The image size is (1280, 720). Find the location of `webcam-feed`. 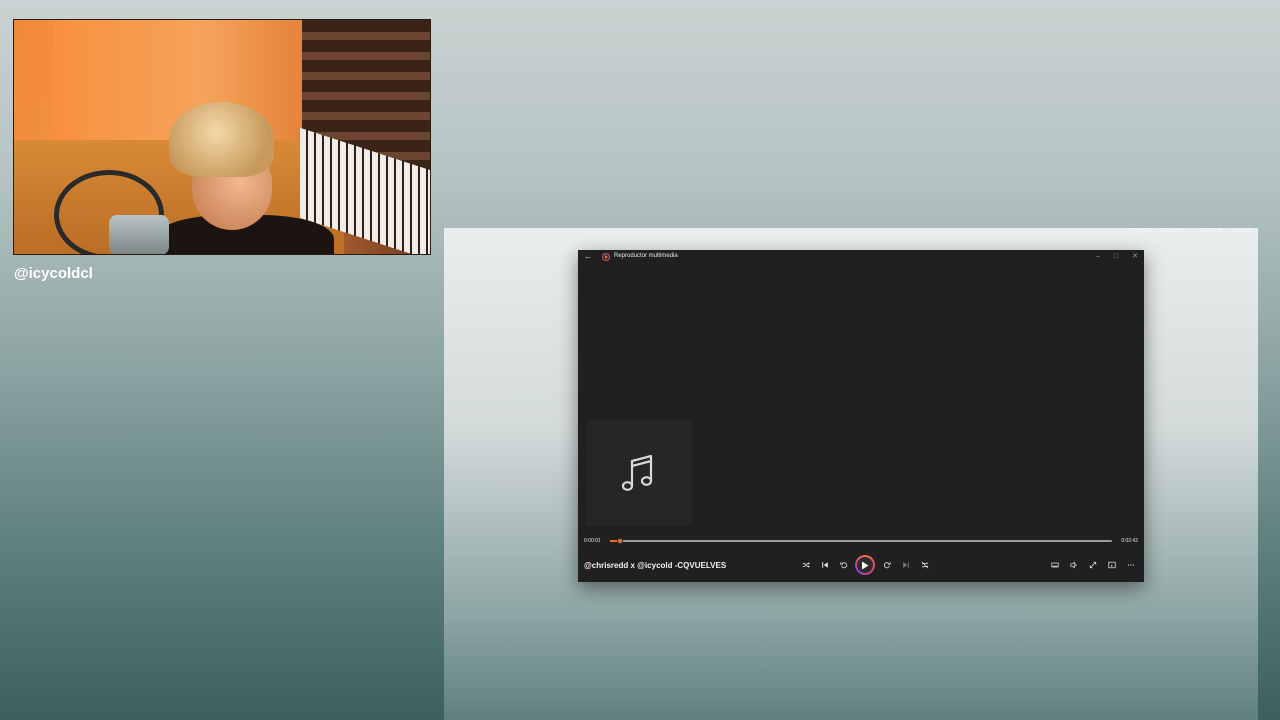

webcam-feed is located at coordinates (222, 137).